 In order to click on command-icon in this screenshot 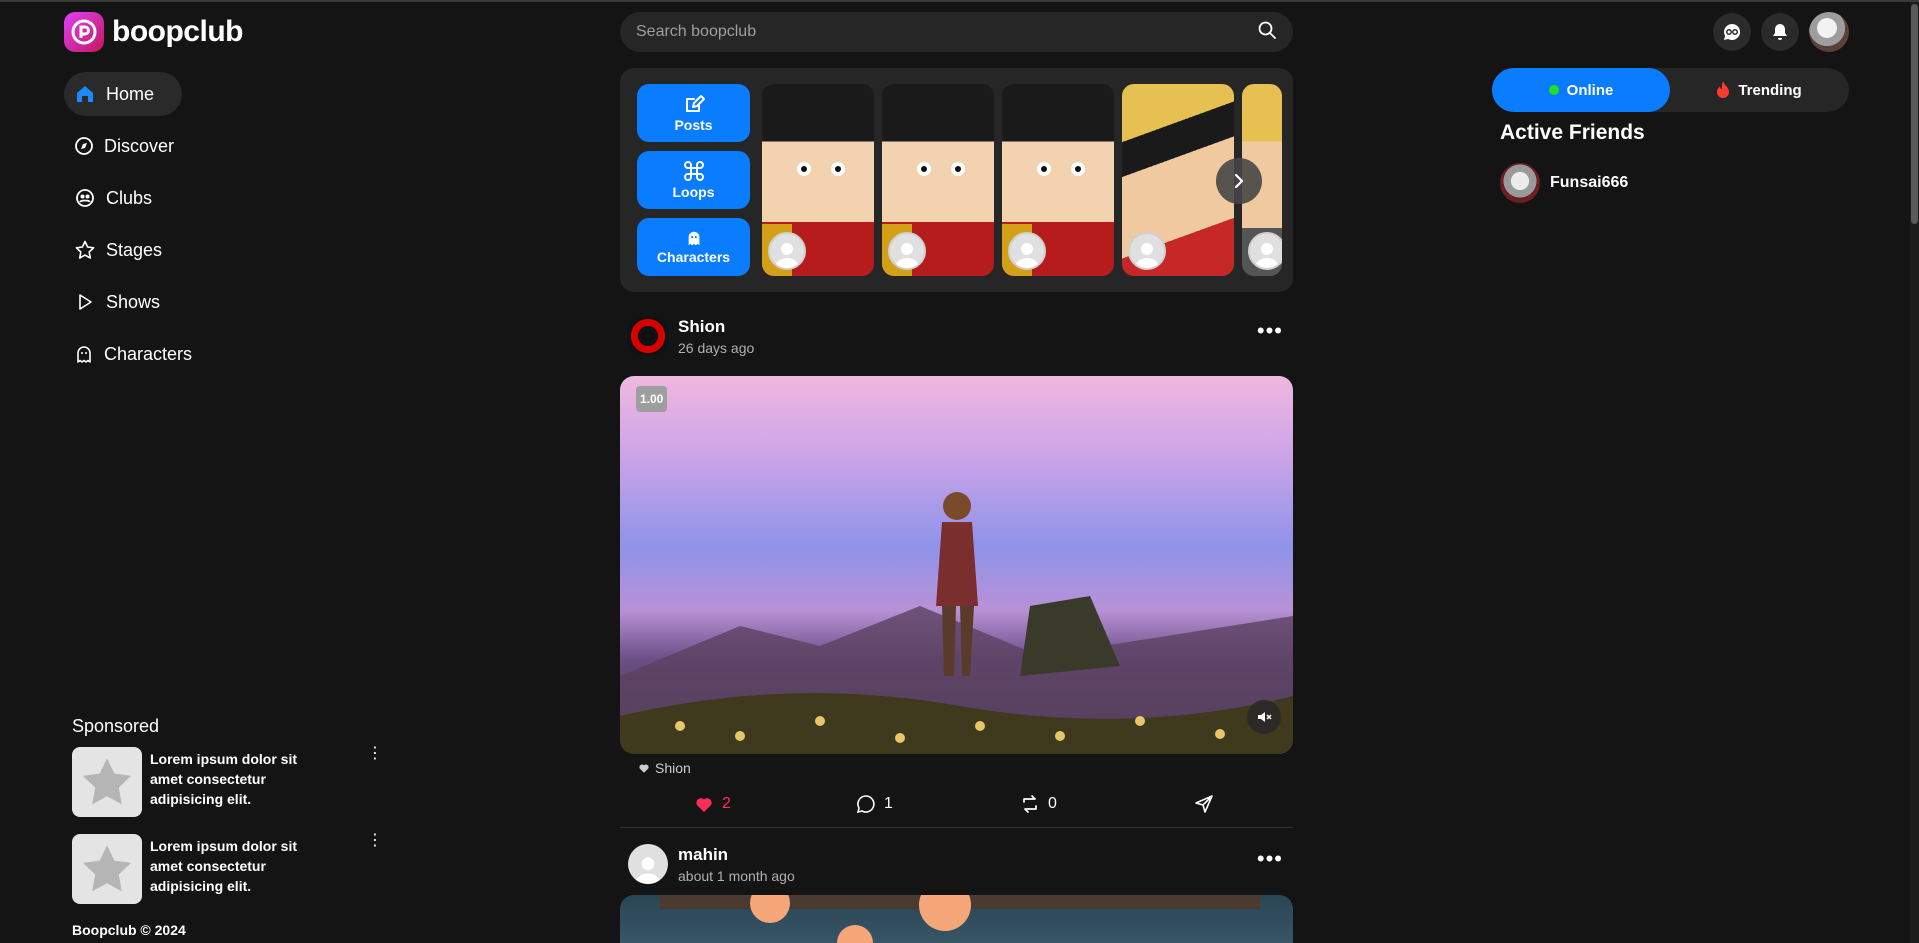, I will do `click(693, 171)`.